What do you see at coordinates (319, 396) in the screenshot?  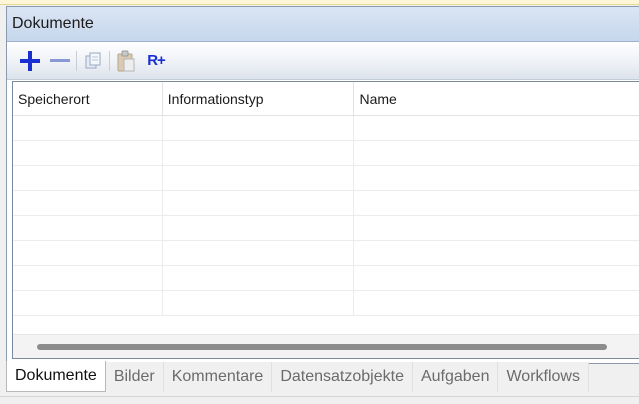 I see `divider` at bounding box center [319, 396].